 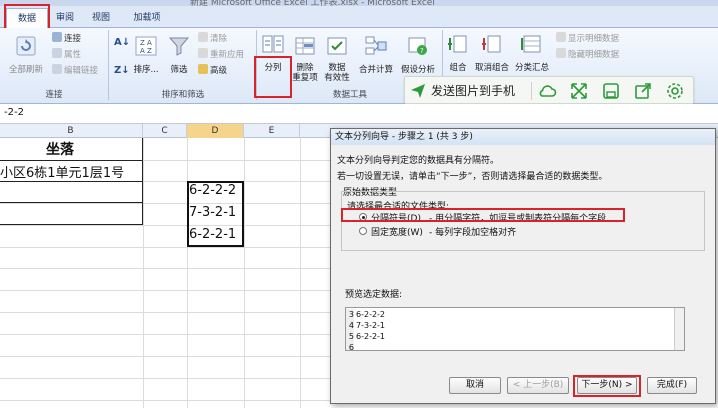 What do you see at coordinates (146, 43) in the screenshot?
I see `svg-text: Z A` at bounding box center [146, 43].